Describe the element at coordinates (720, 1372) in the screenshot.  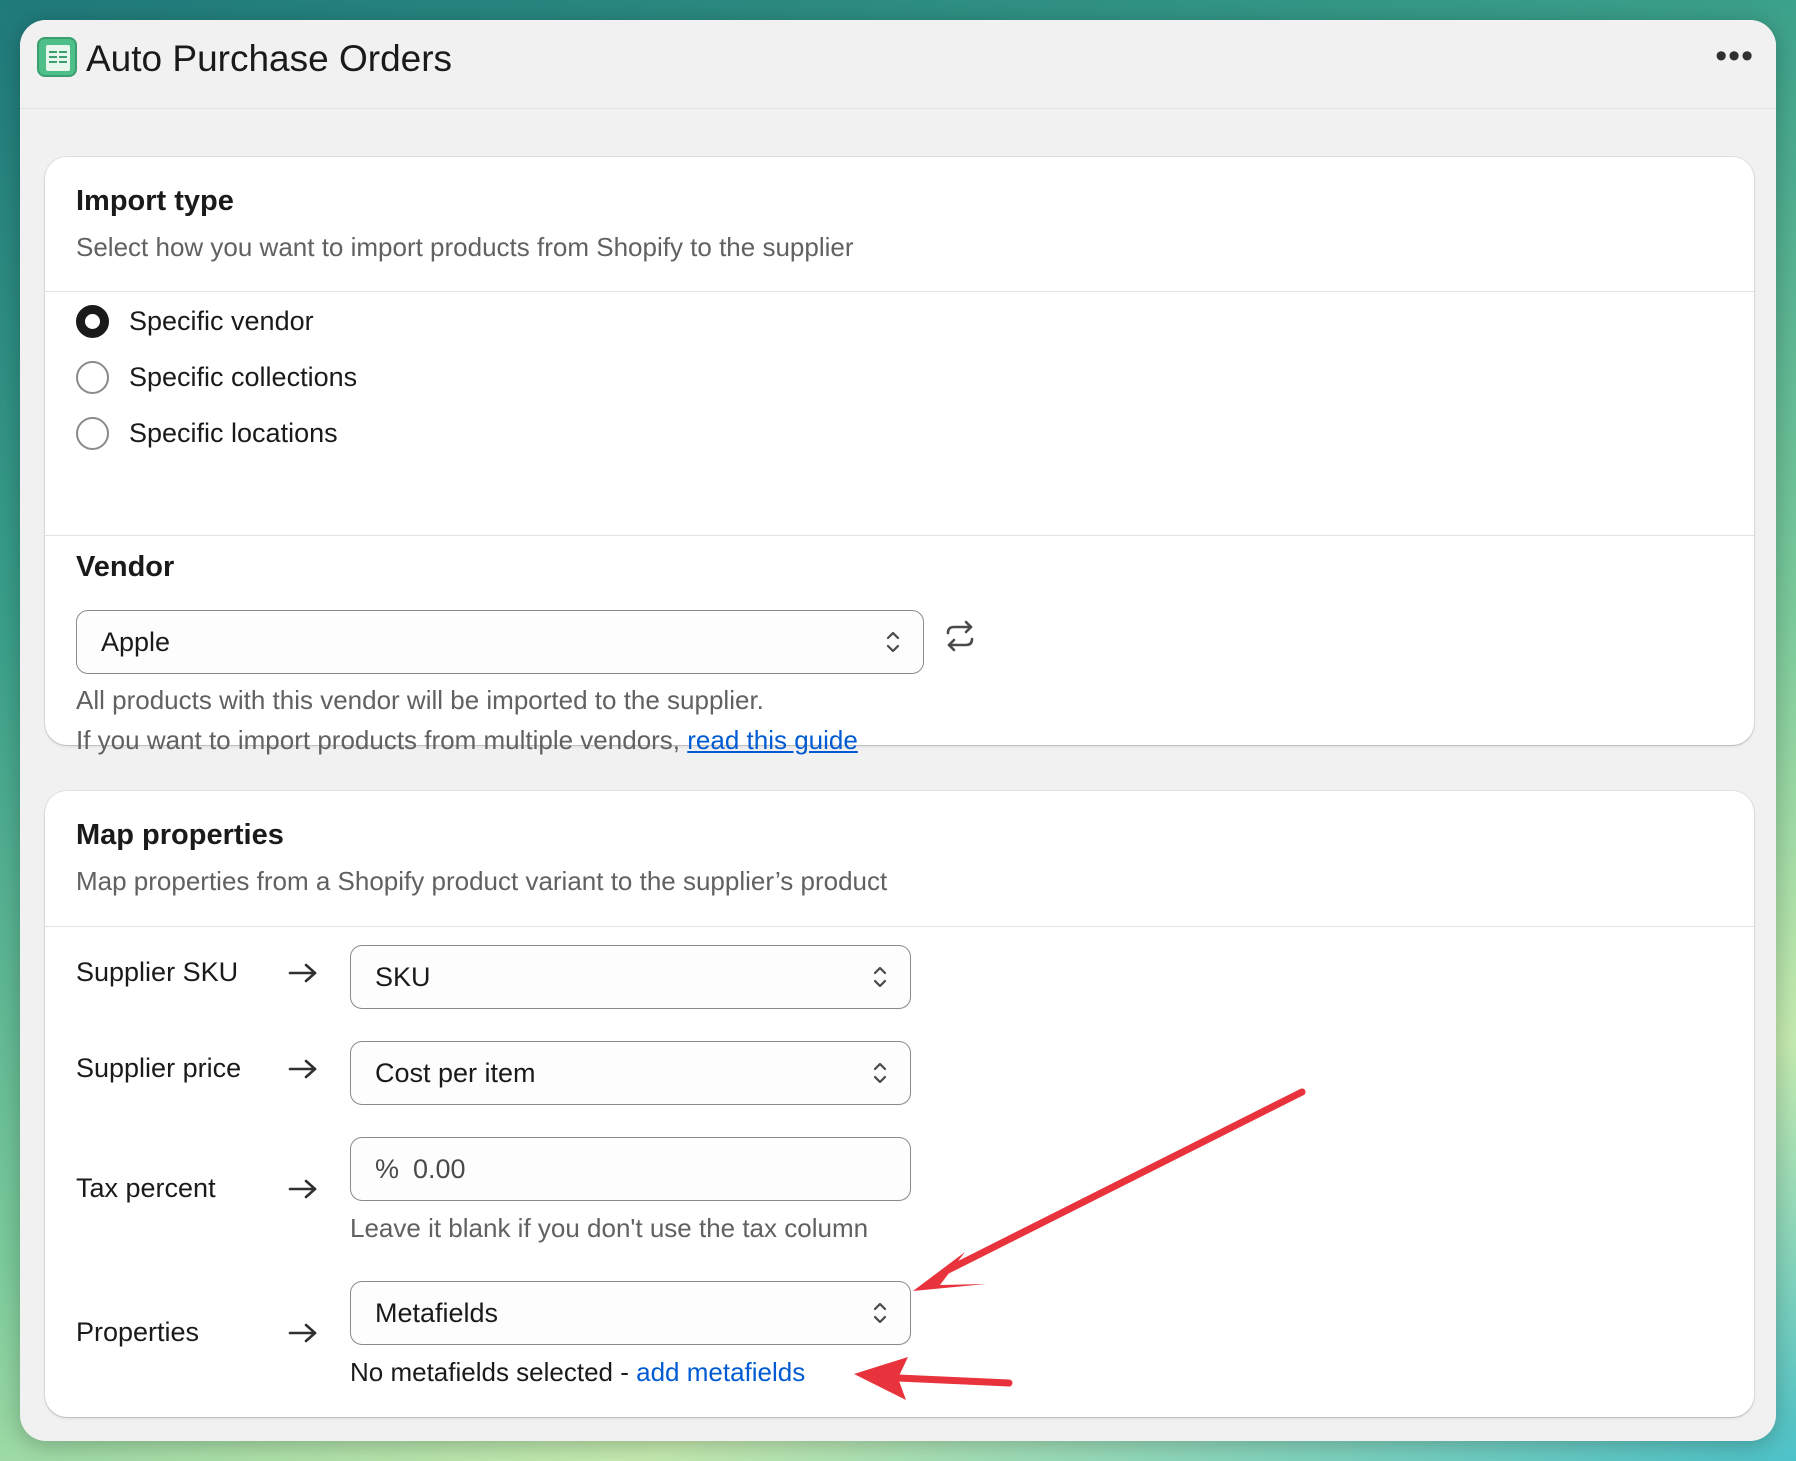
I see `add-metafields-link: add metafields` at that location.